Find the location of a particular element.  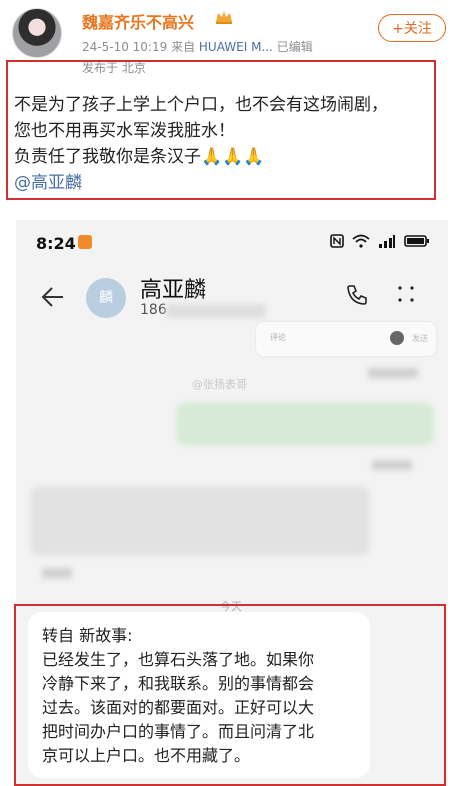

signal-icon is located at coordinates (387, 241).